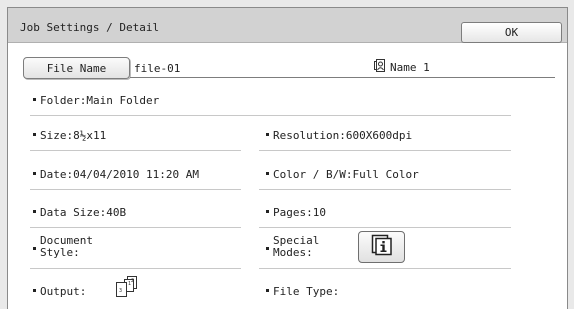 The width and height of the screenshot is (574, 309). I want to click on color-label: Color / B/W:Full Color, so click(346, 174).